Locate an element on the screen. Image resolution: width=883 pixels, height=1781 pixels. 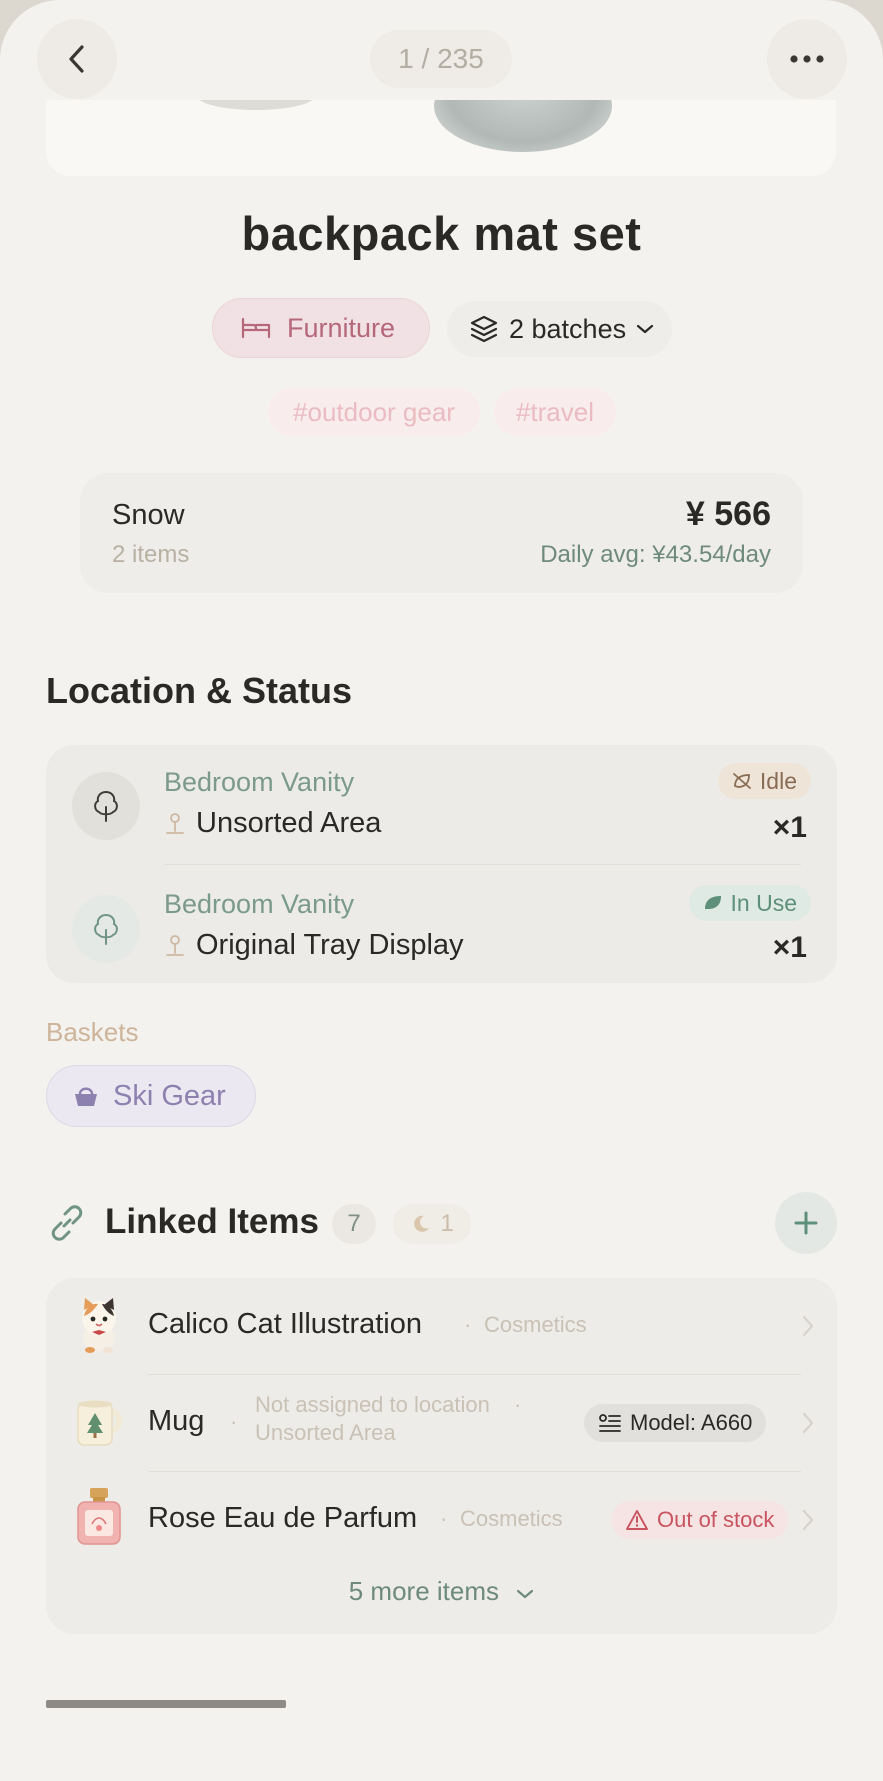
mug-thumbnail is located at coordinates (99, 1423).